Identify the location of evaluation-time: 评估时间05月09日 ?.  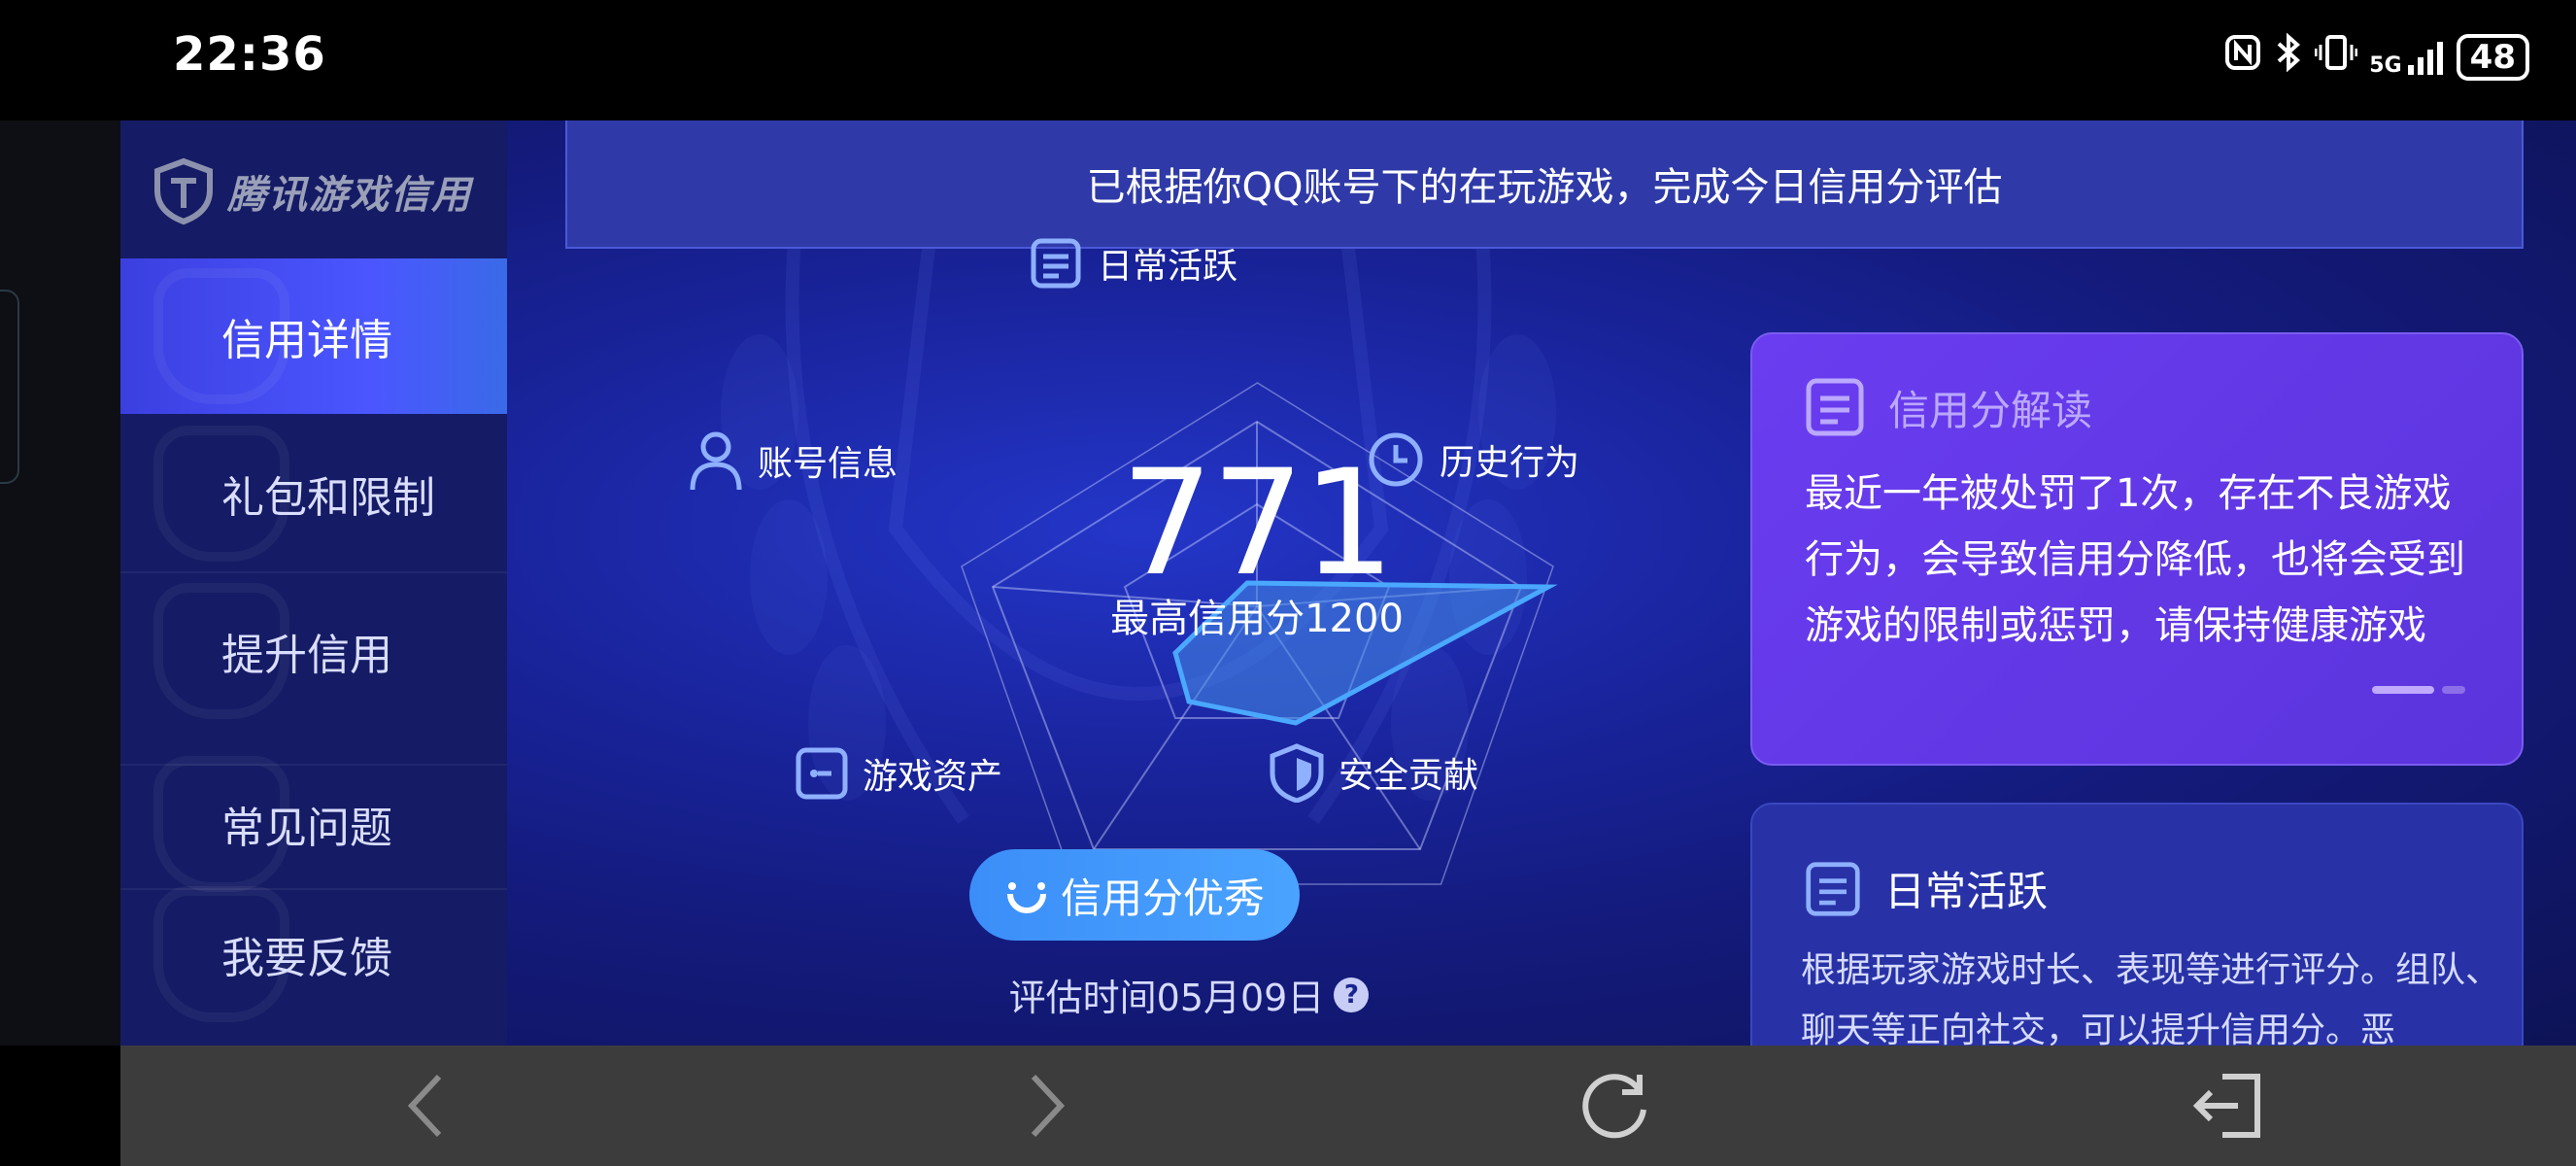
(1189, 994).